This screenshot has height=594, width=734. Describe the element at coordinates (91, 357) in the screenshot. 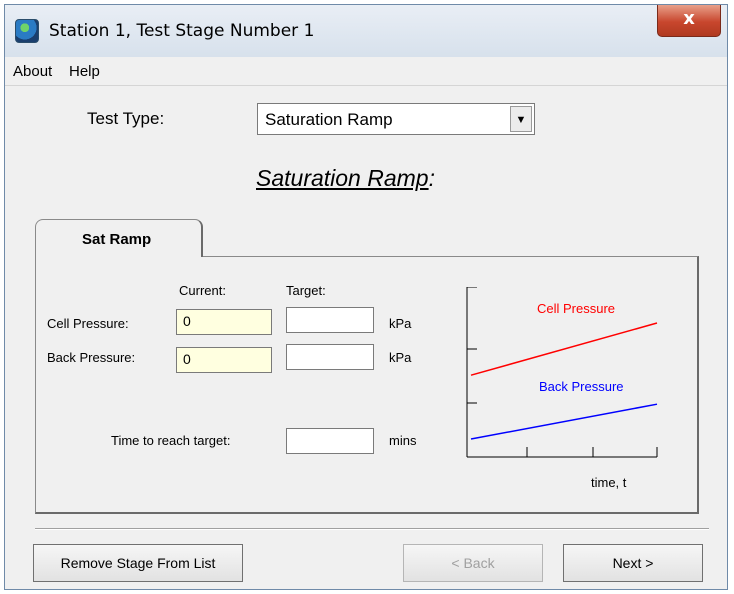

I see `back-pressure-label: Back Pressure:` at that location.